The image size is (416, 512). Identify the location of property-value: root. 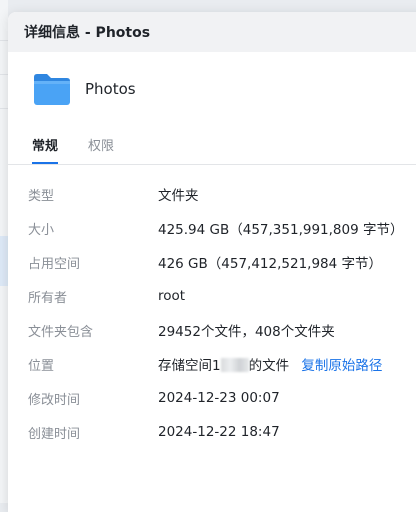
(172, 296).